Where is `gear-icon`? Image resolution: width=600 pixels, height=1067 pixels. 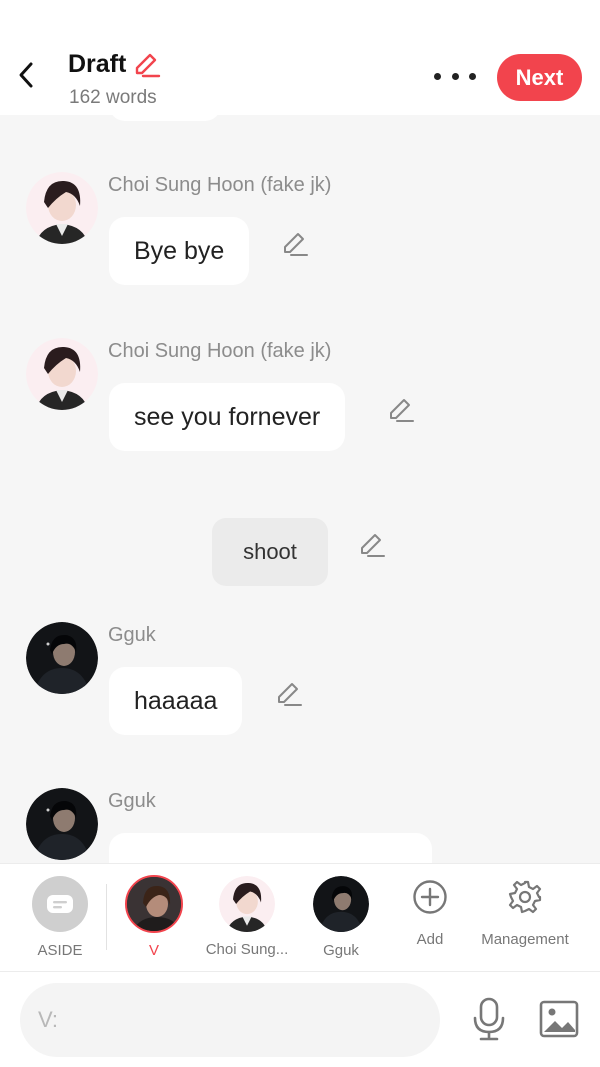 gear-icon is located at coordinates (525, 897).